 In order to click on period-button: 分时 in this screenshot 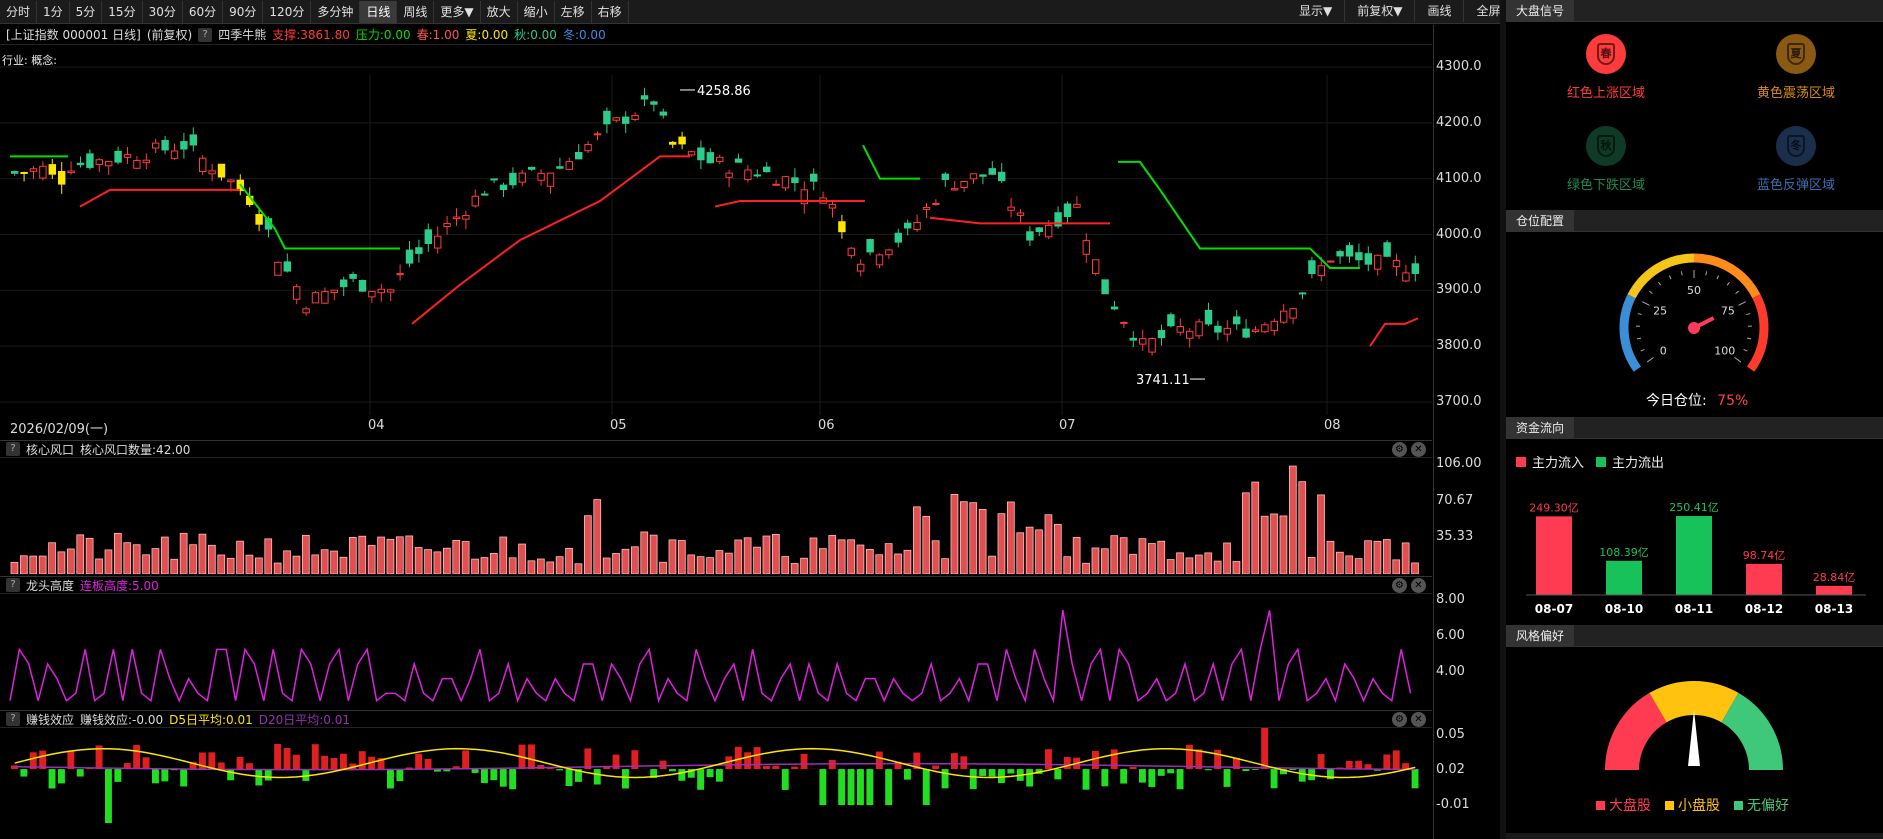, I will do `click(19, 11)`.